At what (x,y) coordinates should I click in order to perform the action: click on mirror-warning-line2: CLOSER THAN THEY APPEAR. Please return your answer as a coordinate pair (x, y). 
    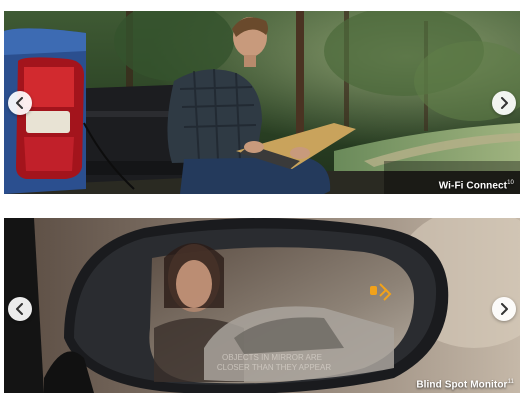
    Looking at the image, I should click on (274, 367).